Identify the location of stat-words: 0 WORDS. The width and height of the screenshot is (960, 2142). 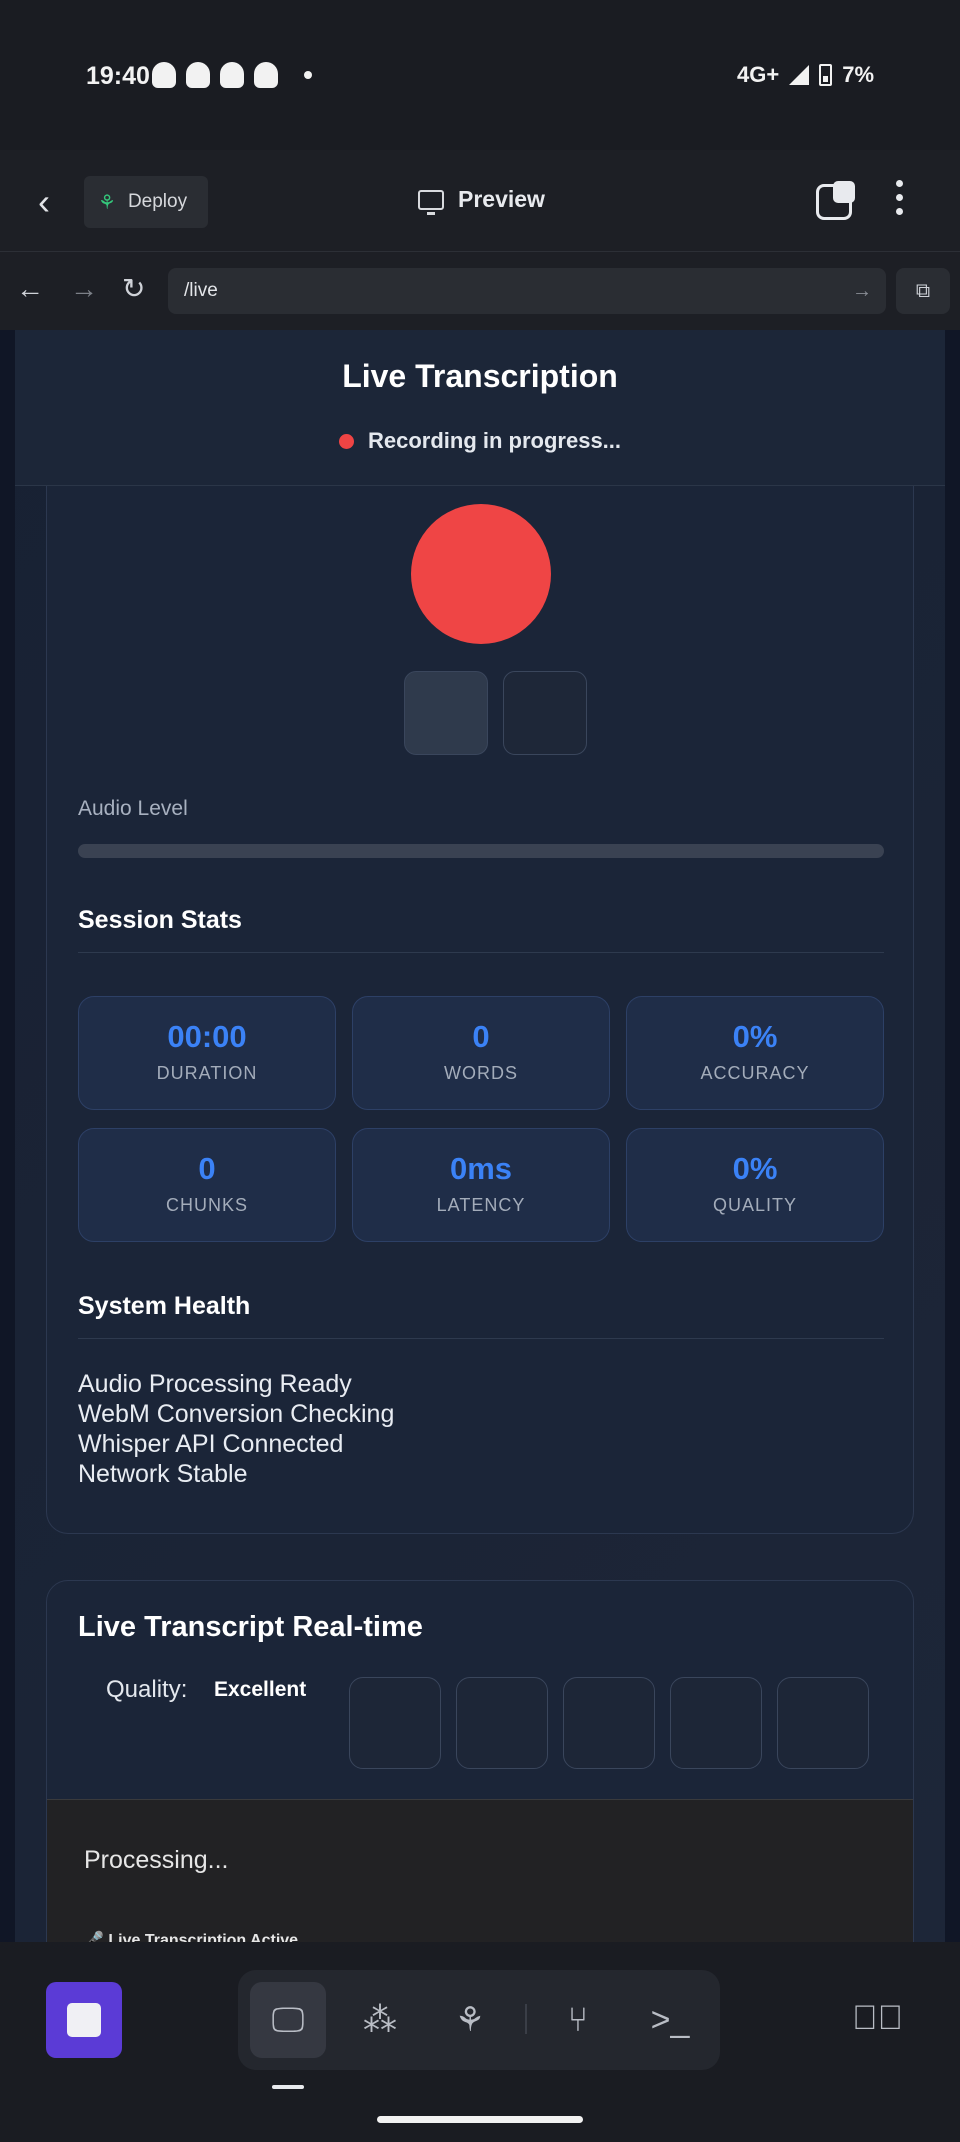
(481, 1053).